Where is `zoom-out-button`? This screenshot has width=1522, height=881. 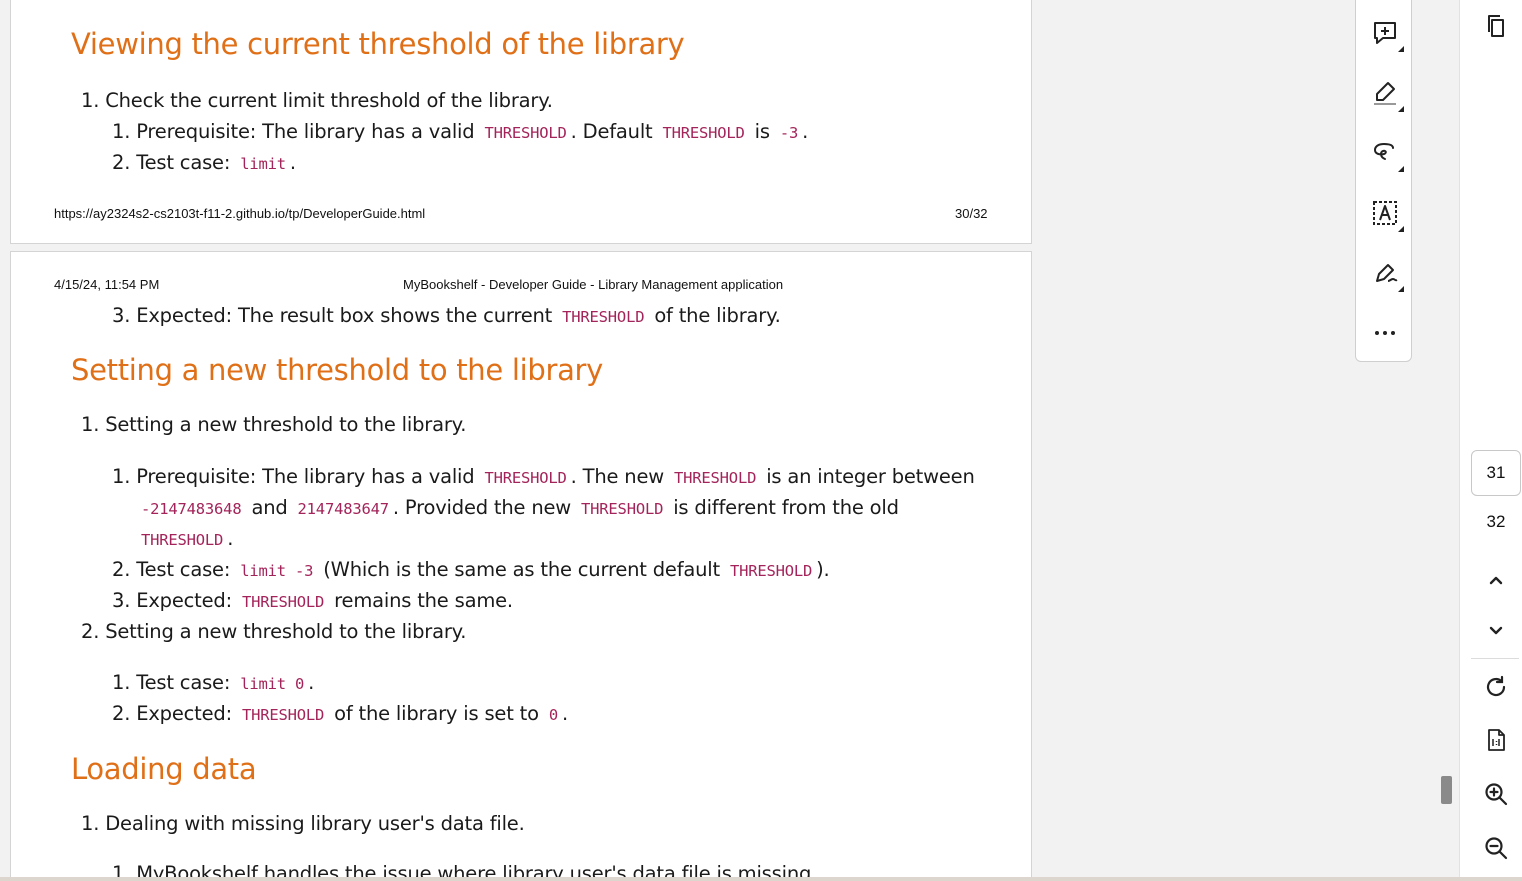 zoom-out-button is located at coordinates (1496, 848).